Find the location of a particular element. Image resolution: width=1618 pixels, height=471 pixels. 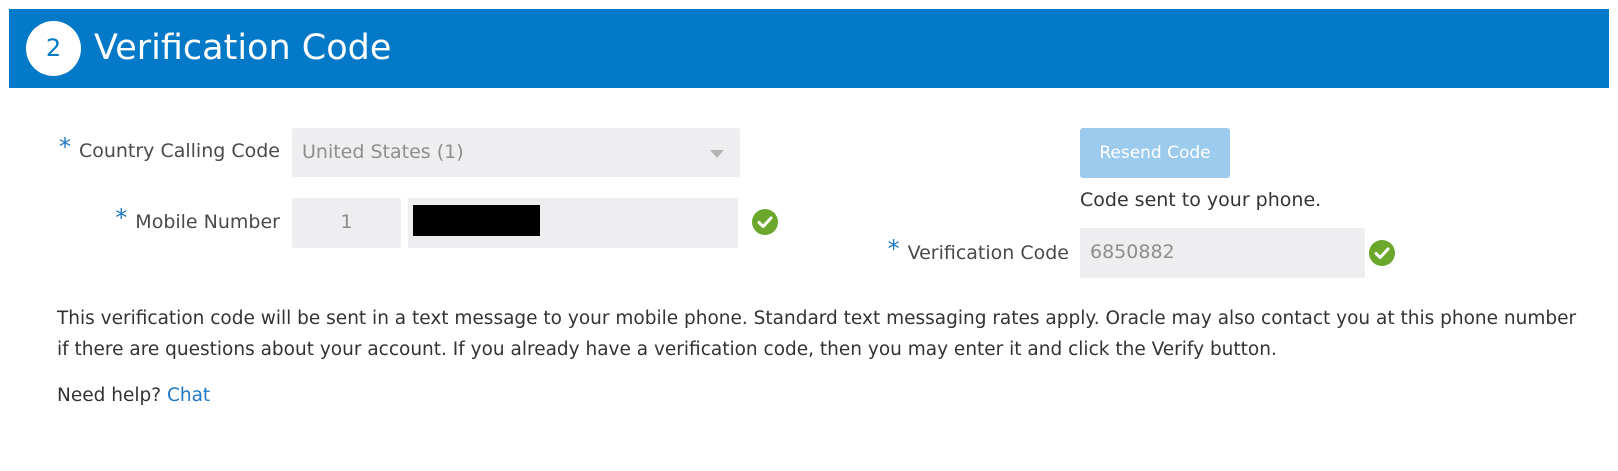

verification-code-label: * Verification Code is located at coordinates (978, 250).